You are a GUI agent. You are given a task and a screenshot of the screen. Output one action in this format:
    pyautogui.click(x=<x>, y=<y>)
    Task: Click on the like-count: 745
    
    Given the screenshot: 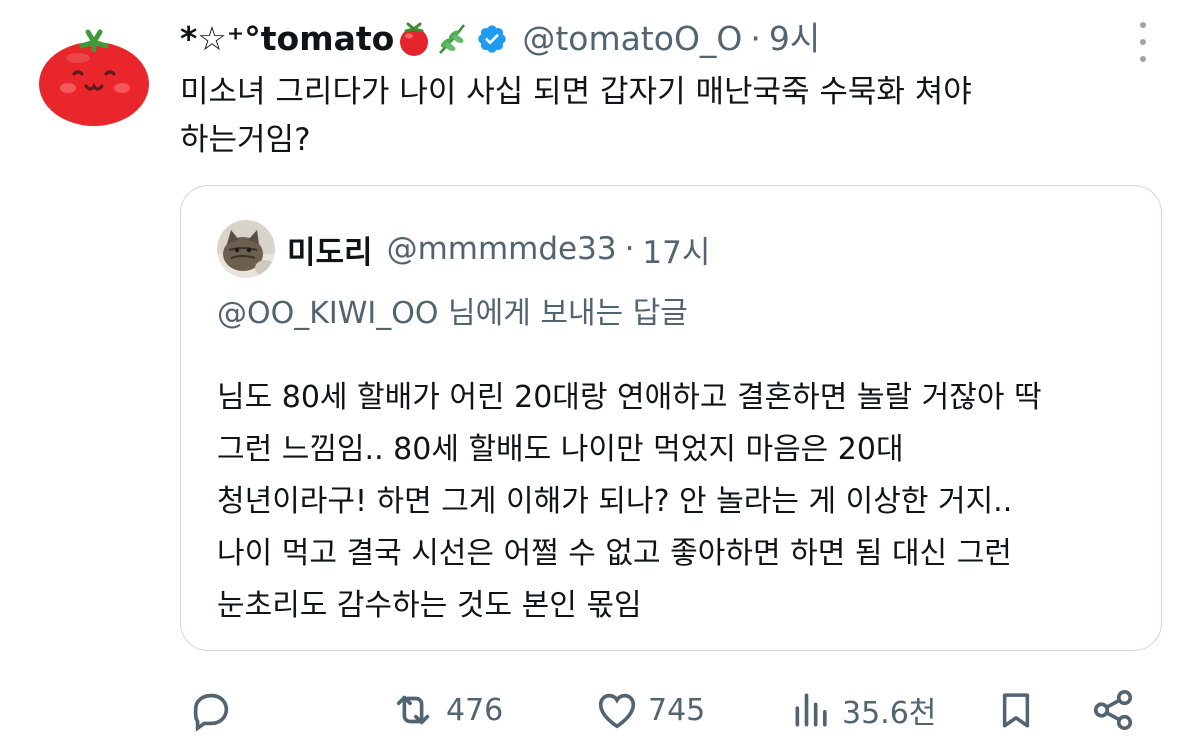 What is the action you would take?
    pyautogui.click(x=677, y=710)
    